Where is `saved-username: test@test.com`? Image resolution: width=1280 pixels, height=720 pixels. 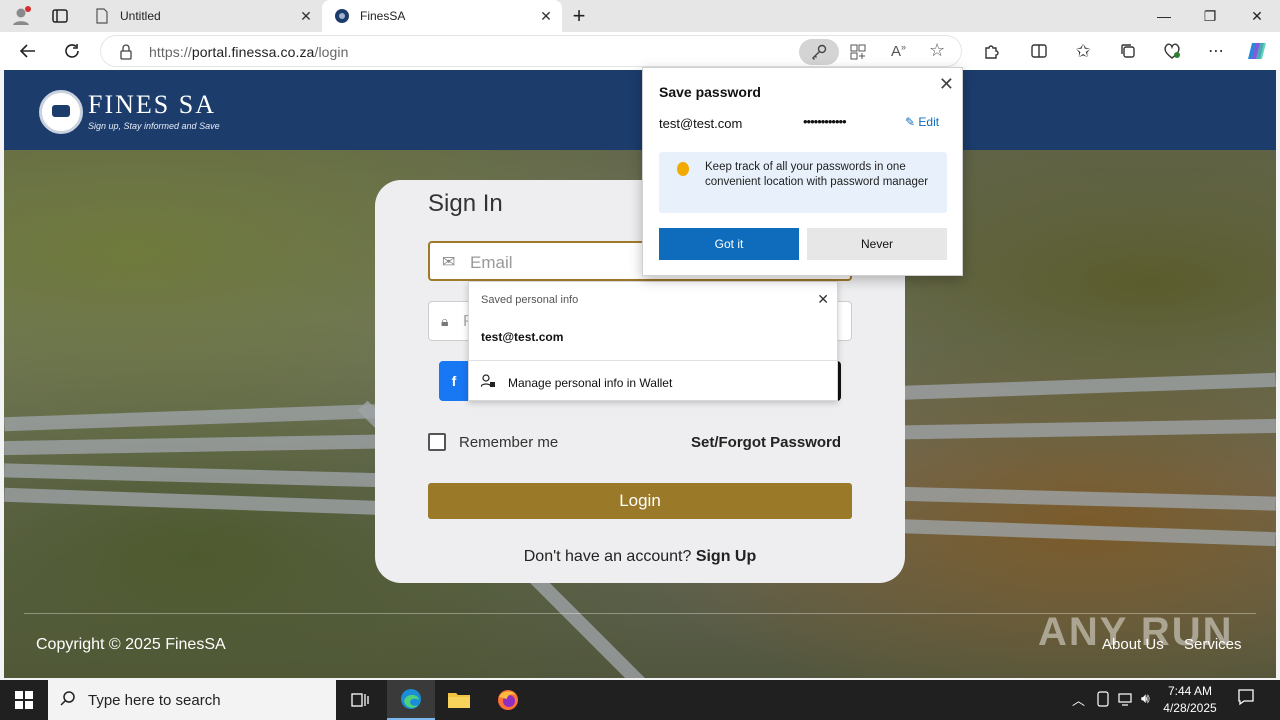
saved-username: test@test.com is located at coordinates (701, 123).